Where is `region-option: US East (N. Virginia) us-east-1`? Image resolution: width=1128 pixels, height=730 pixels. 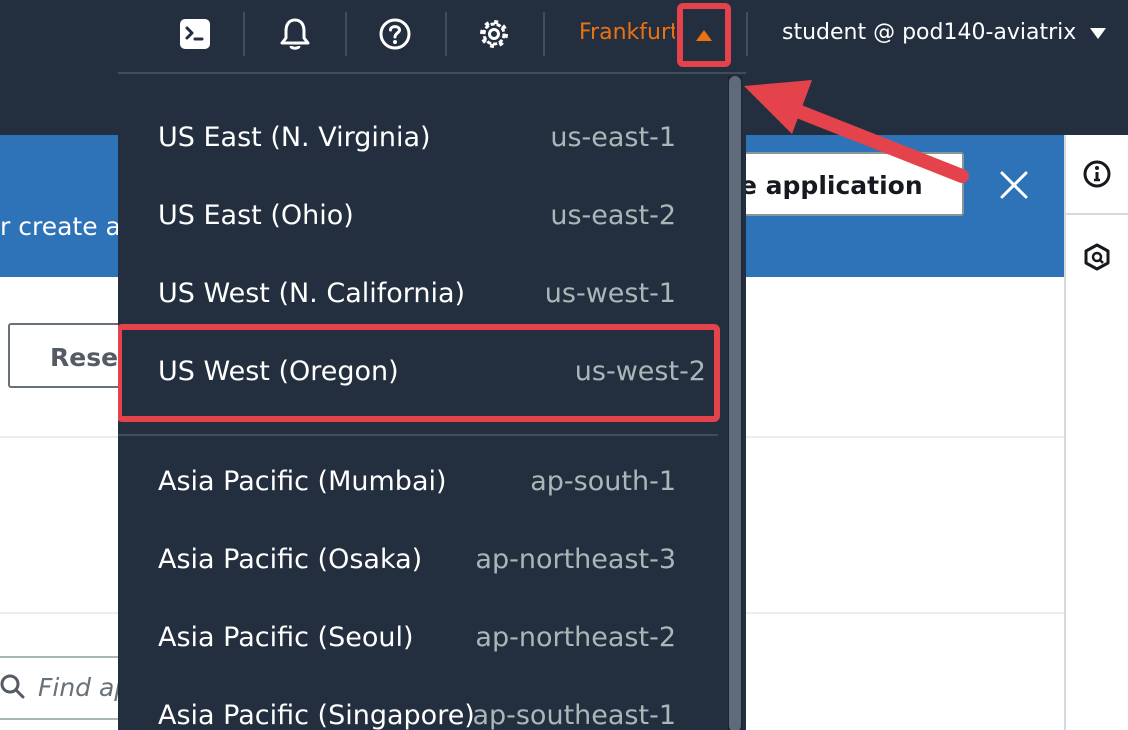
region-option: US East (N. Virginia) us-east-1 is located at coordinates (418, 139).